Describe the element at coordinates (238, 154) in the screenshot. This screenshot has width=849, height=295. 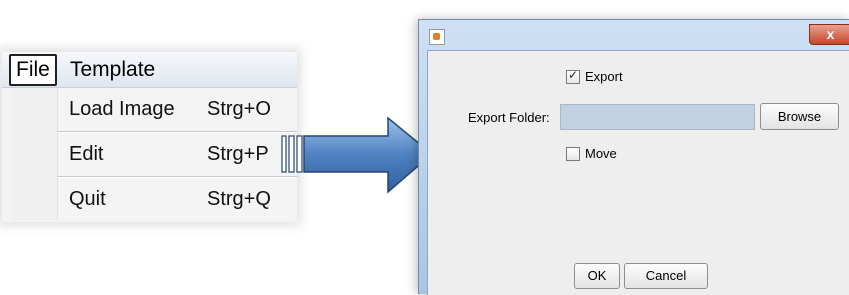
I see `menu-item-accelerator: Strg+P` at that location.